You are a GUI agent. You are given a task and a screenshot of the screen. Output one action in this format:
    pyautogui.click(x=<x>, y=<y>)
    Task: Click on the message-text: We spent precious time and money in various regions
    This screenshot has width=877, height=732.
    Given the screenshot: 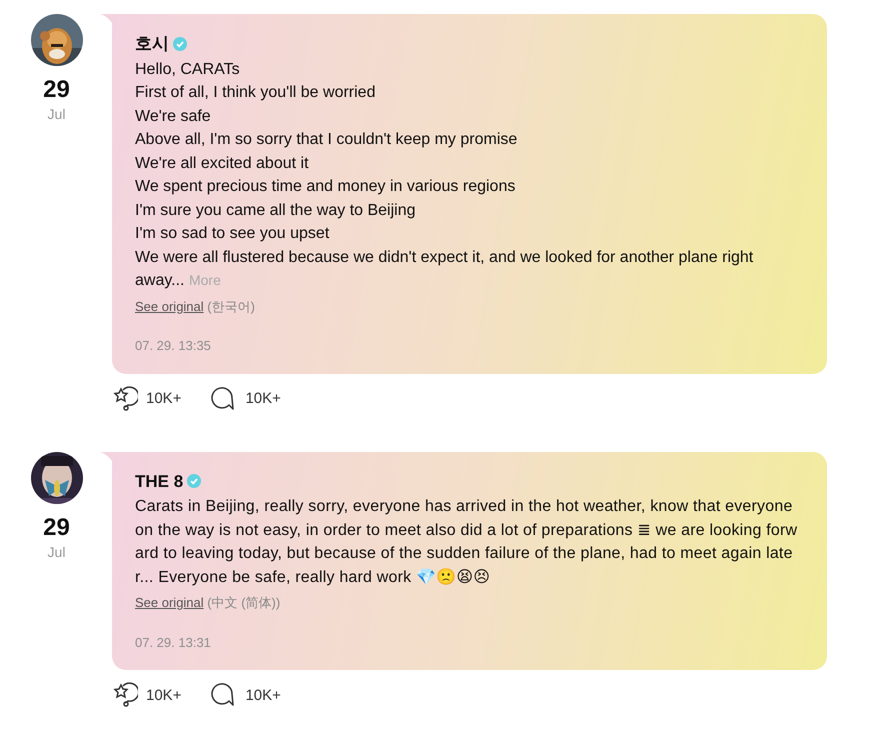 What is the action you would take?
    pyautogui.click(x=325, y=187)
    